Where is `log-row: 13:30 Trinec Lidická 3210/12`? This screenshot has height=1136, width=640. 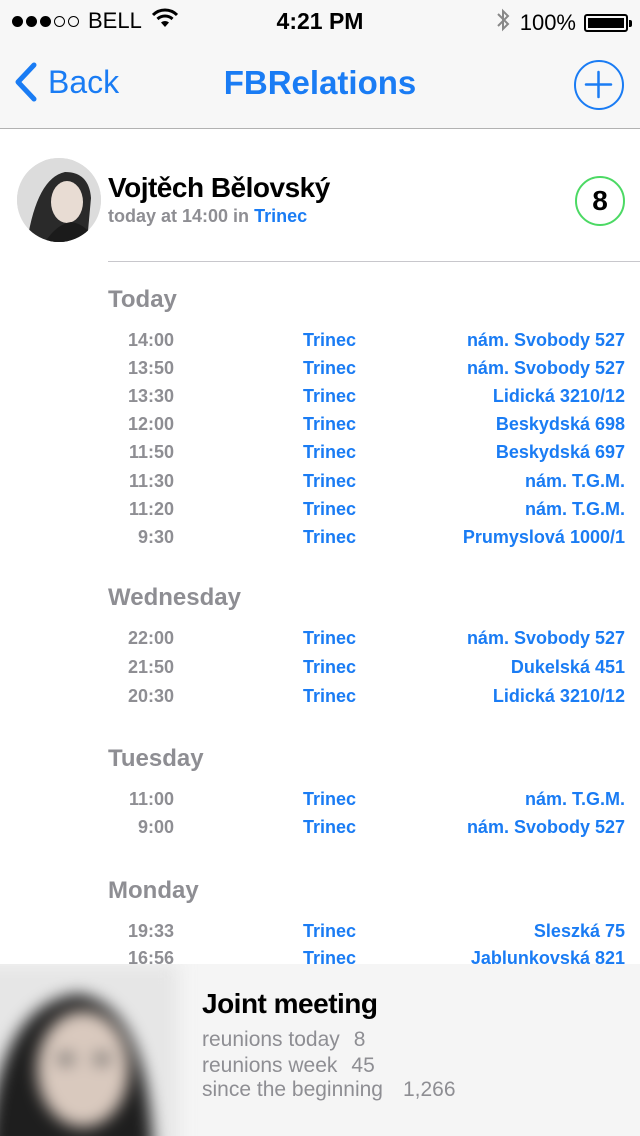
log-row: 13:30 Trinec Lidická 3210/12 is located at coordinates (320, 400).